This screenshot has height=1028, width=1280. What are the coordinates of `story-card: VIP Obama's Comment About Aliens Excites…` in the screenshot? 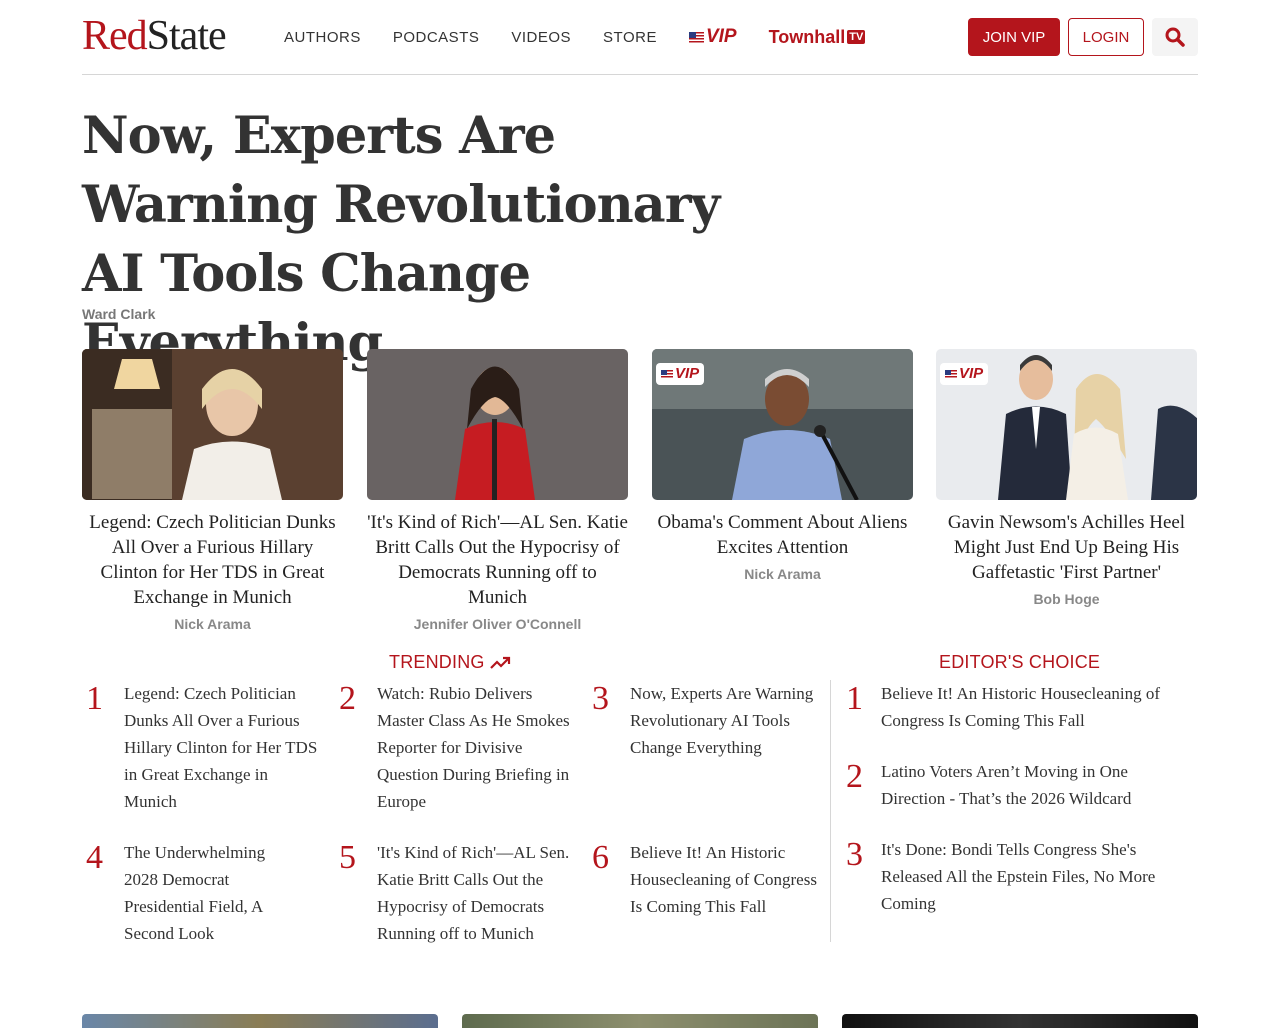 It's located at (782, 465).